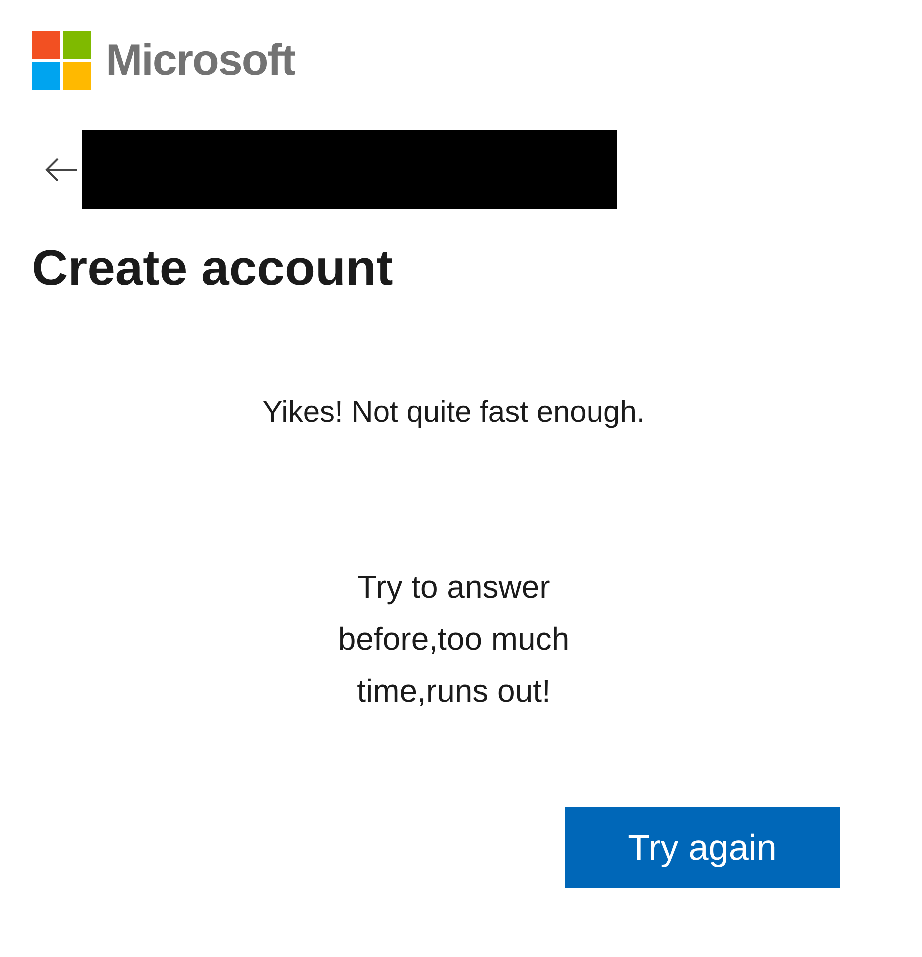  What do you see at coordinates (213, 268) in the screenshot?
I see `page-title: Create account` at bounding box center [213, 268].